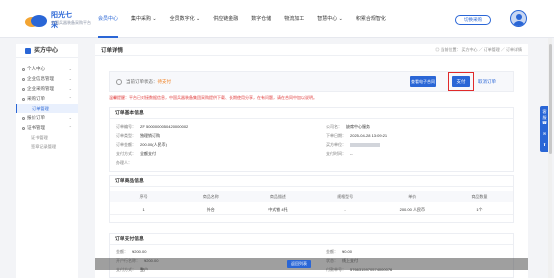 The width and height of the screenshot is (554, 278). What do you see at coordinates (124, 162) in the screenshot?
I see `agent: 办理人：` at bounding box center [124, 162].